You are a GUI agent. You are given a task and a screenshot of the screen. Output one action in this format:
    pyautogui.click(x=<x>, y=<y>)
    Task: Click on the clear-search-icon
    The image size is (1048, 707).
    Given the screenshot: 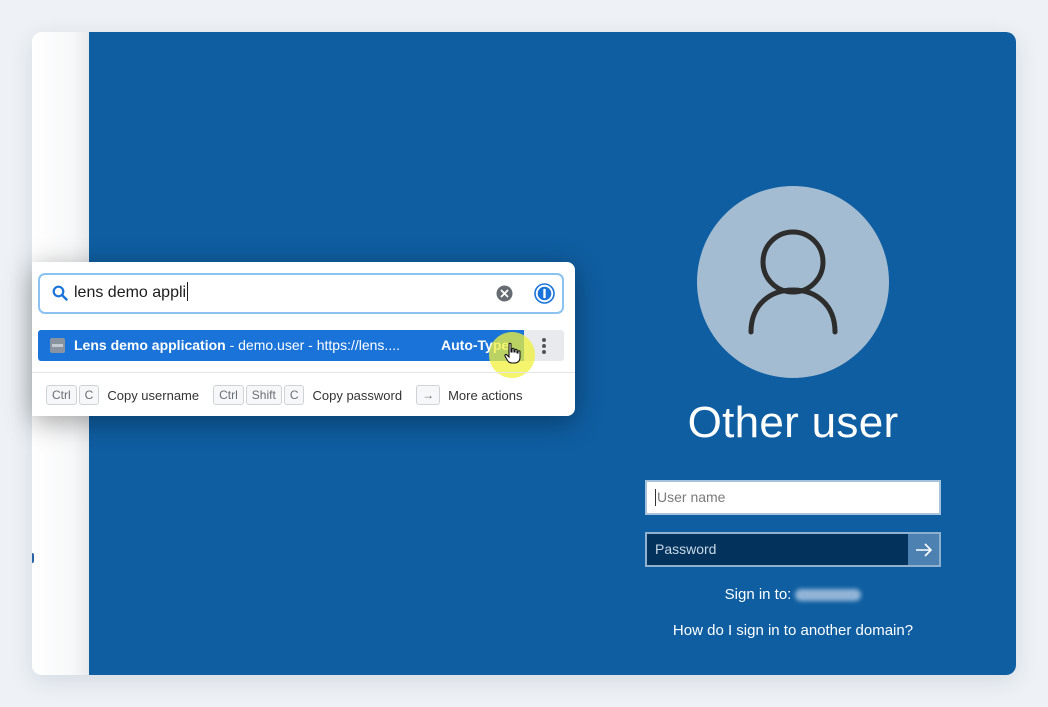 What is the action you would take?
    pyautogui.click(x=504, y=293)
    